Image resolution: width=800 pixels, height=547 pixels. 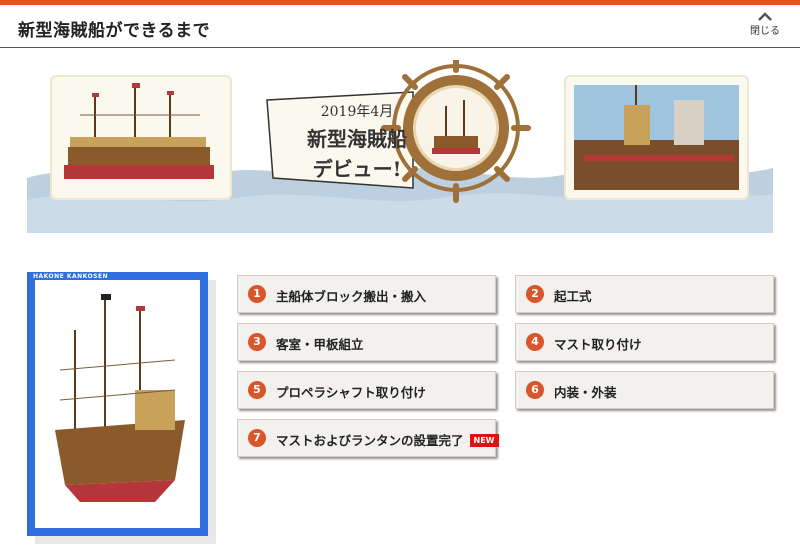 I want to click on pirate-ship-side-icon, so click(x=139, y=131).